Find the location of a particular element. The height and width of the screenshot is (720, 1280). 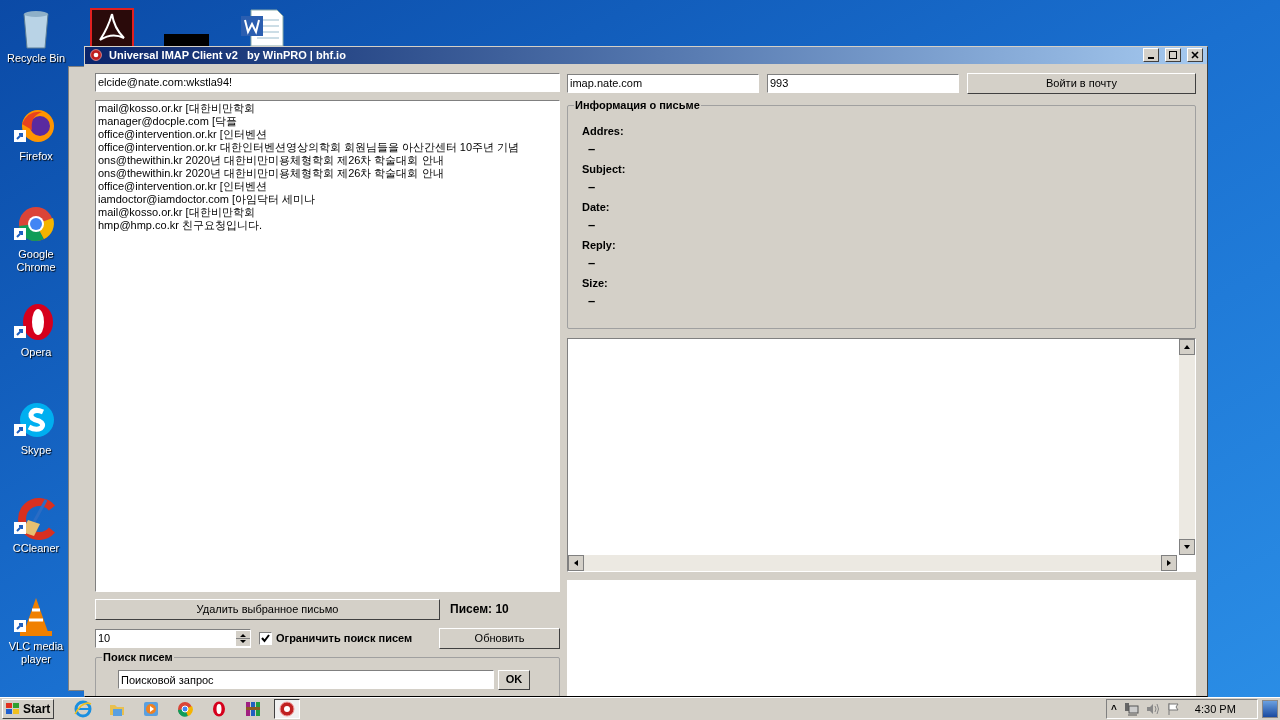

icon-label: Google Chrome is located at coordinates (36, 261).